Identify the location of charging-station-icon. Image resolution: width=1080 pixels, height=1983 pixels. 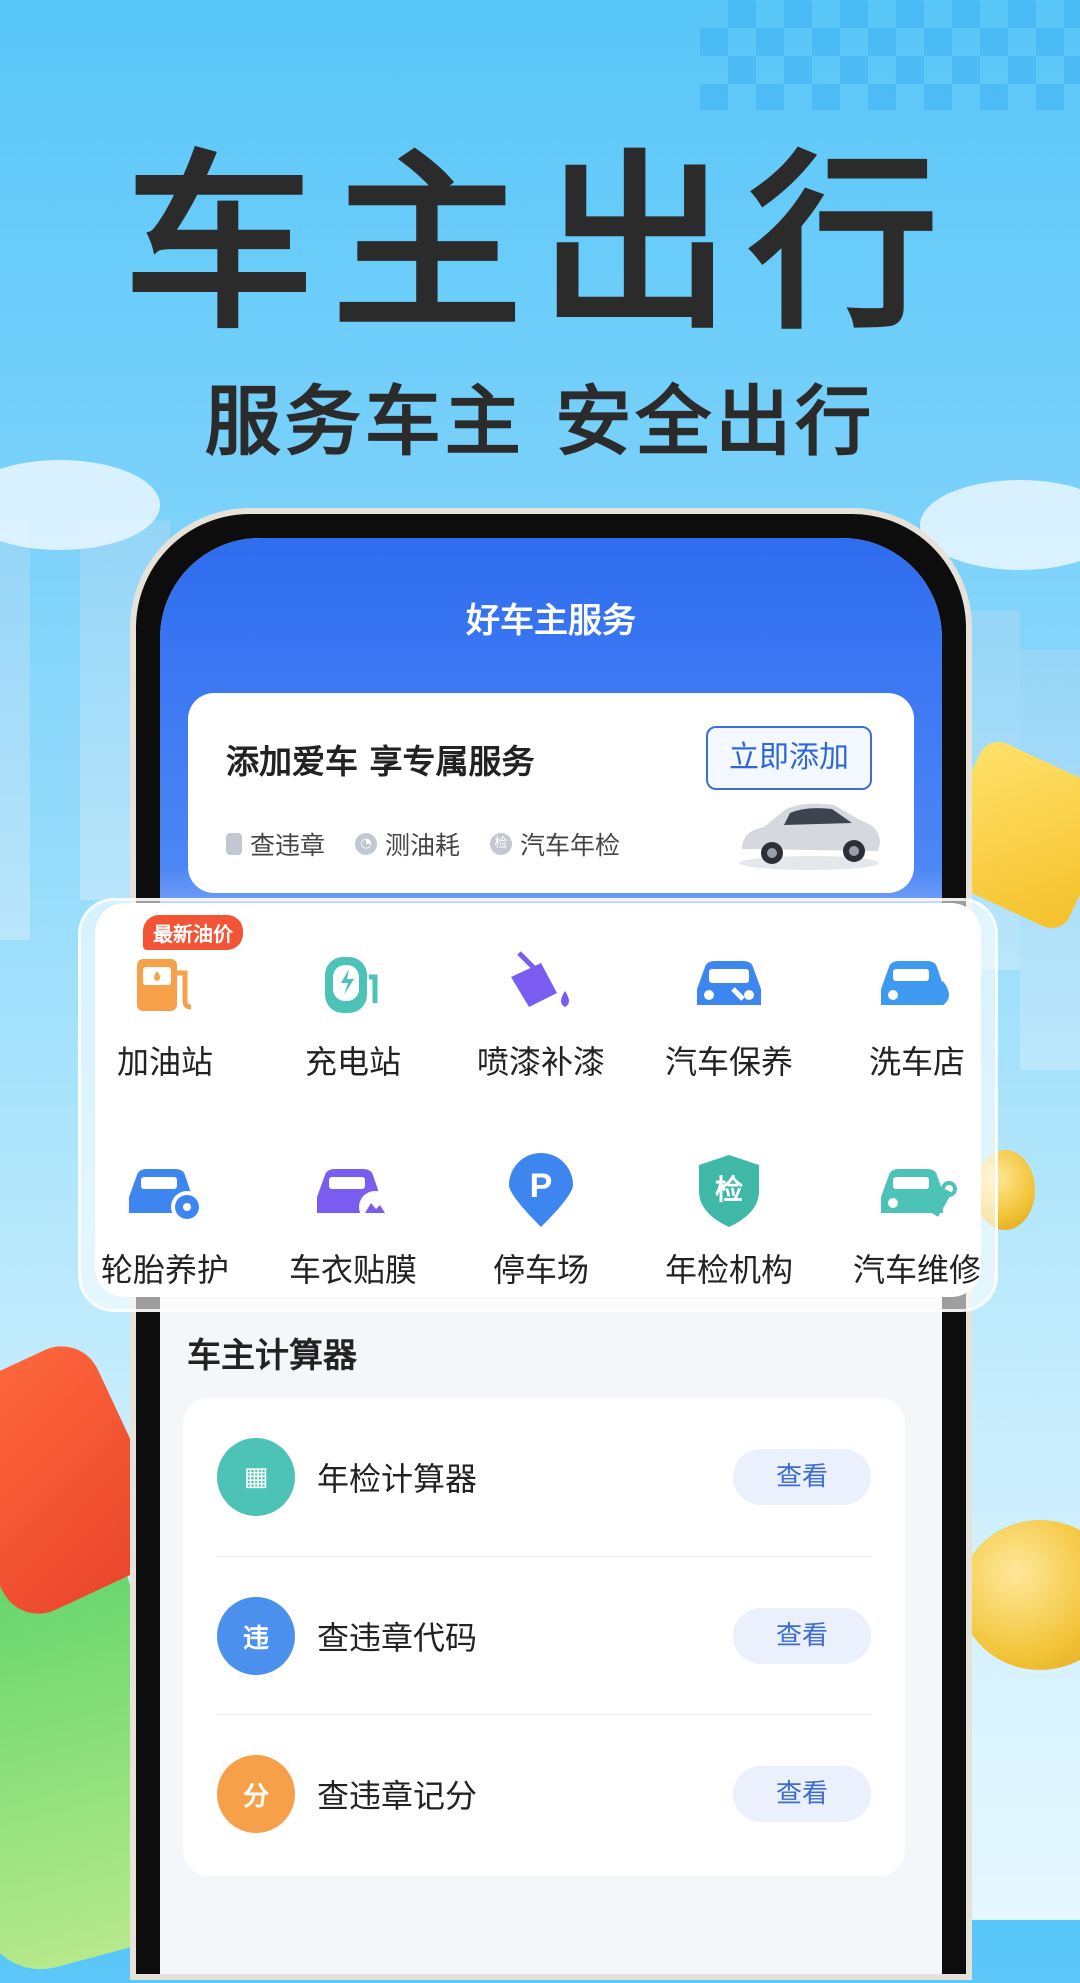
(353, 983).